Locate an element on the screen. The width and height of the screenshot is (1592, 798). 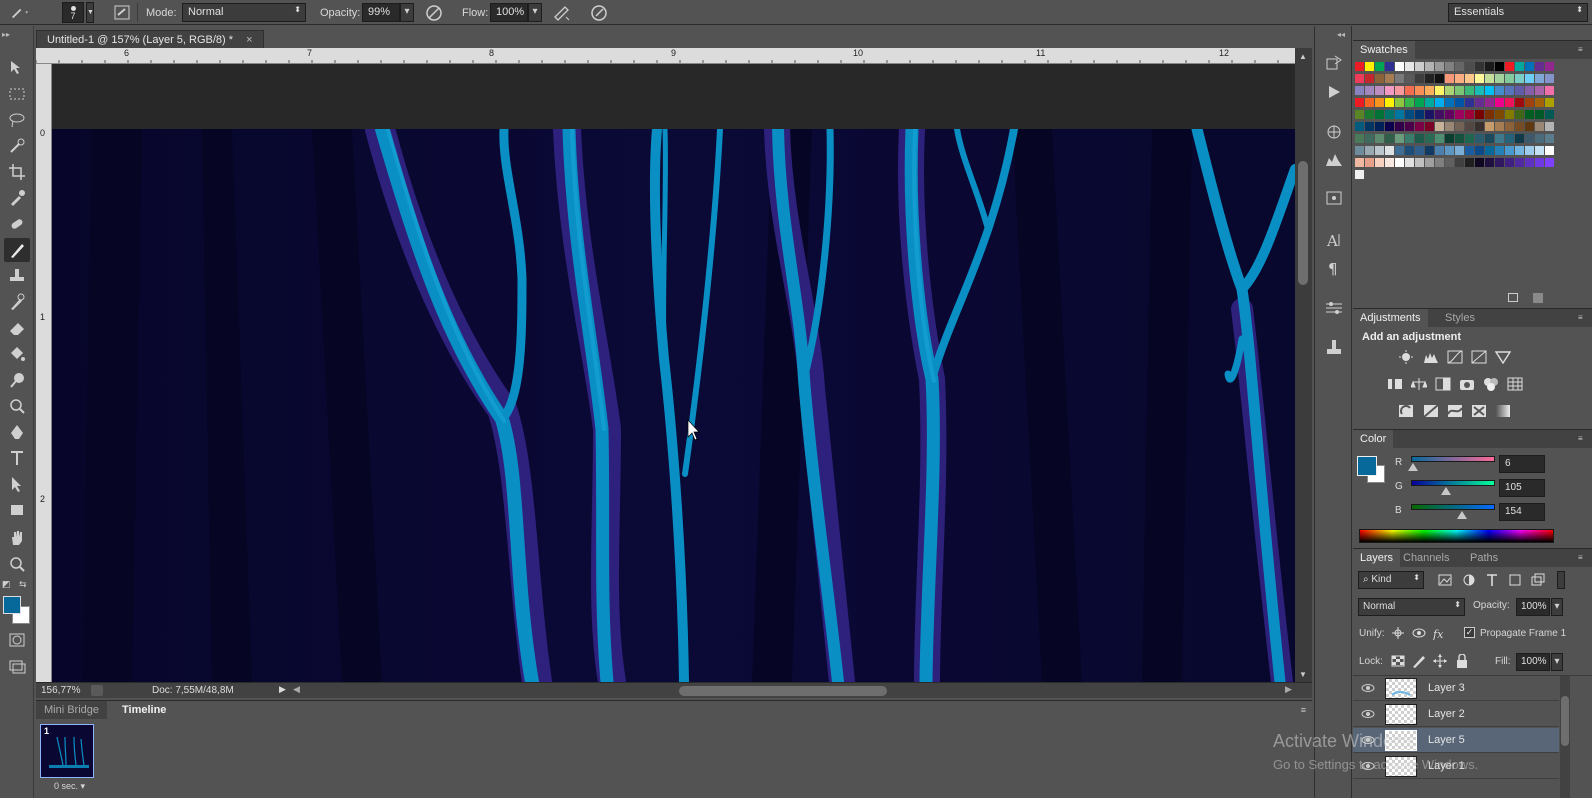
scroll-down-icon: ▼ is located at coordinates (1303, 674).